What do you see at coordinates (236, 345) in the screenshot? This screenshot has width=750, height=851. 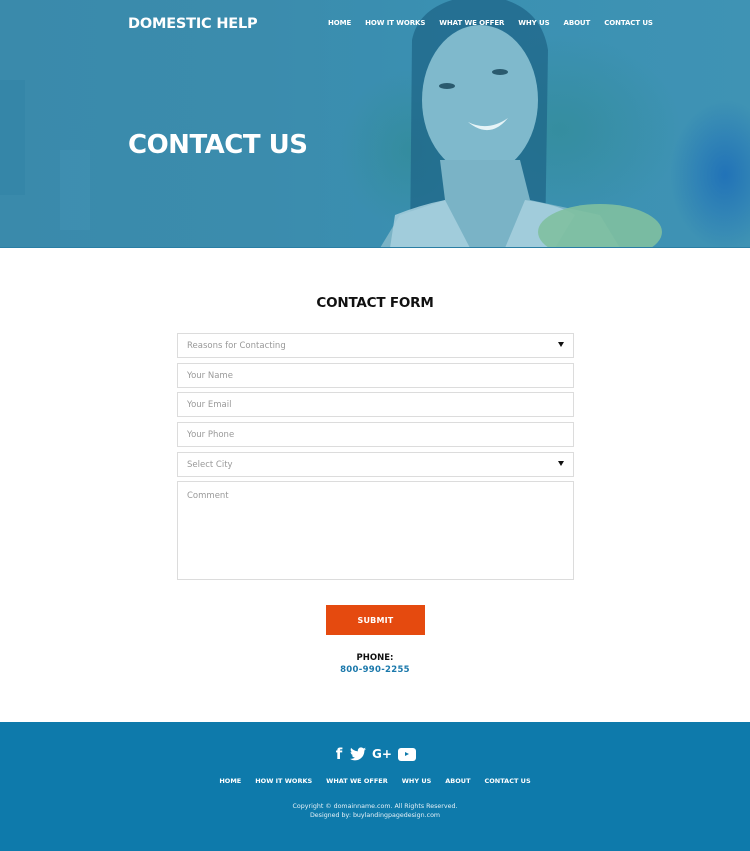 I see `reason-select-placeholder: Reasons for Contacting` at bounding box center [236, 345].